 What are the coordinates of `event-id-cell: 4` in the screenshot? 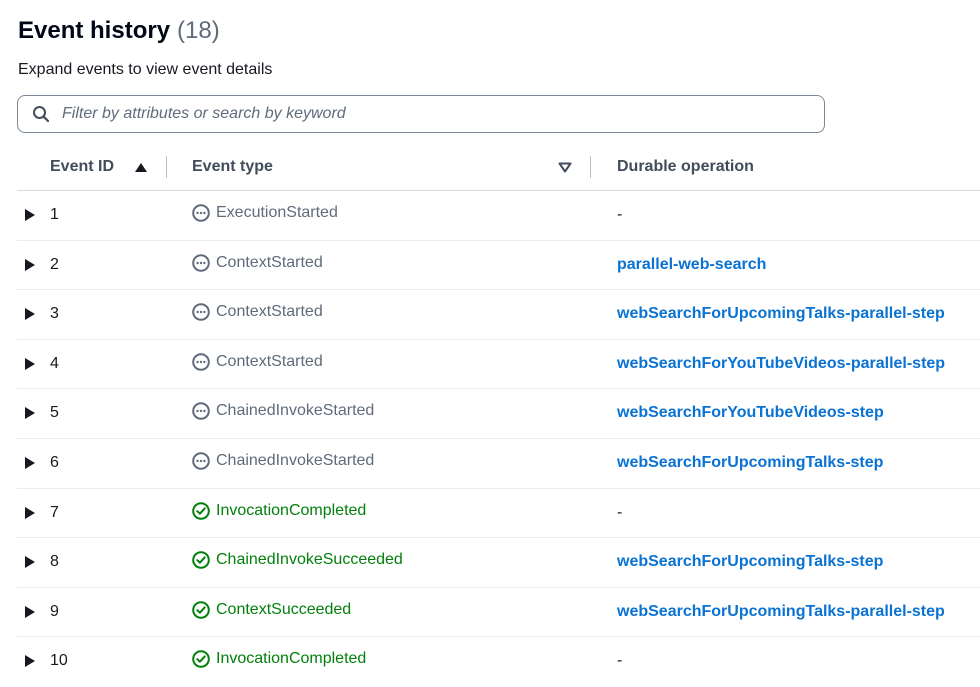 It's located at (54, 363).